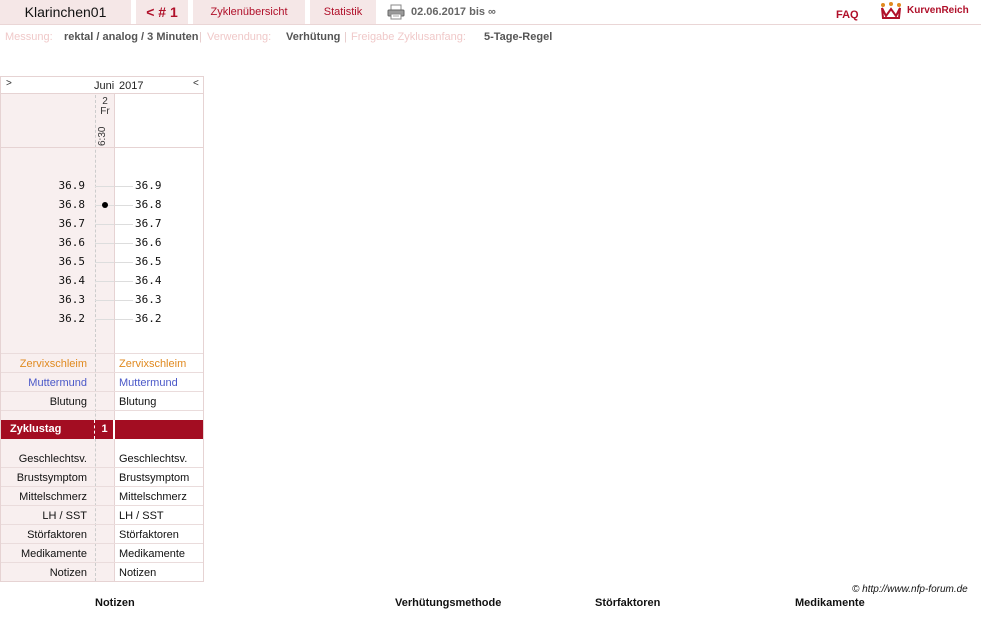 Image resolution: width=981 pixels, height=641 pixels. I want to click on notes-heading: Notizen, so click(115, 603).